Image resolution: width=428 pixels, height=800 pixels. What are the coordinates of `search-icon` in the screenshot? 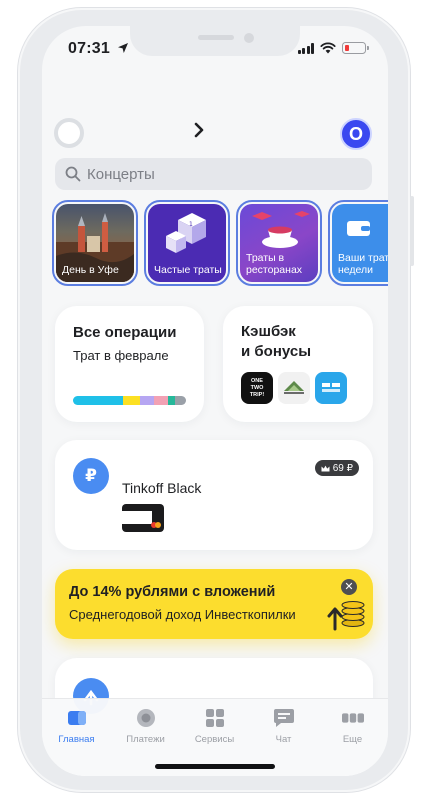 It's located at (73, 174).